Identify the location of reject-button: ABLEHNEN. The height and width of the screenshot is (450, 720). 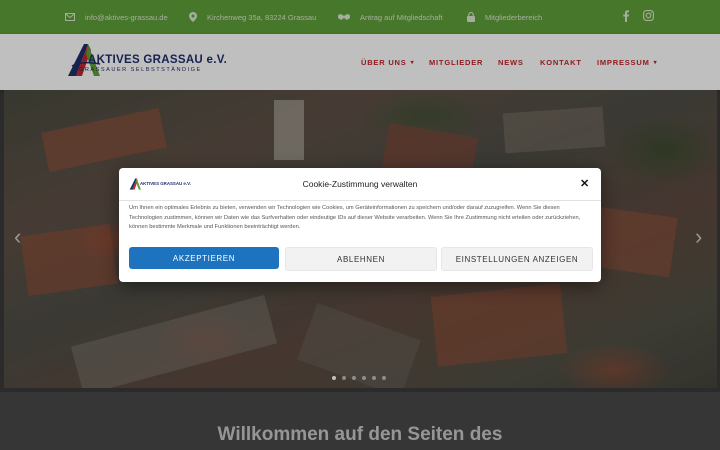
(361, 259).